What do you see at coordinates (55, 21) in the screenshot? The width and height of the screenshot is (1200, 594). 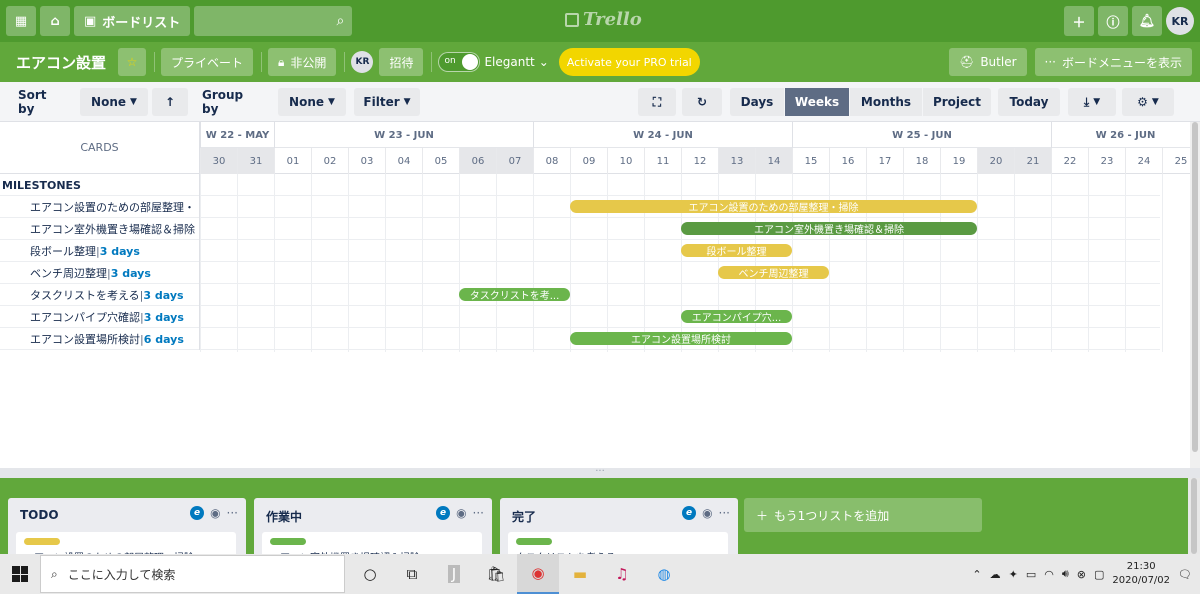 I see `home-button: ⌂` at bounding box center [55, 21].